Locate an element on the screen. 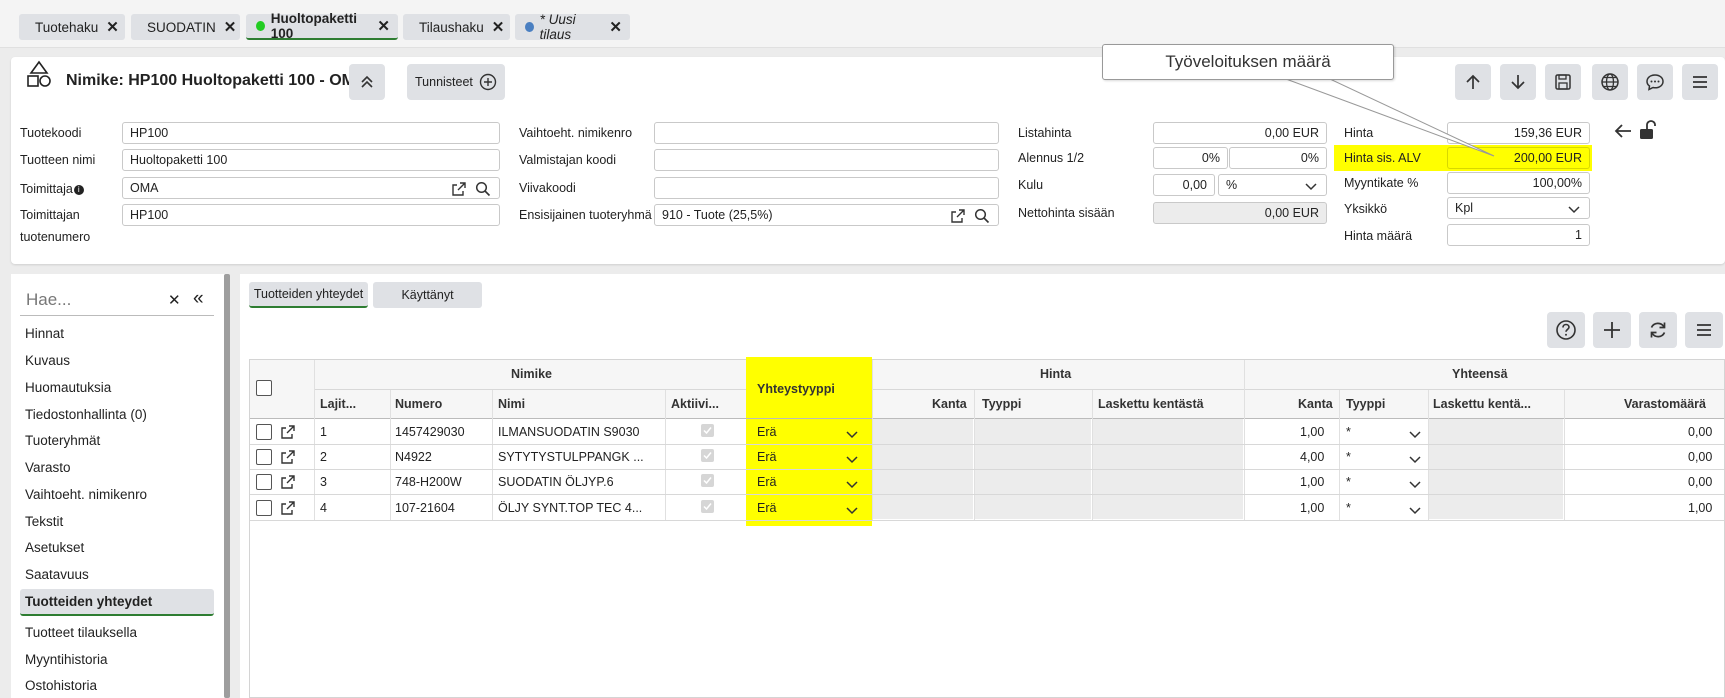  sidebar-item-vaihtoeht-nimikenro: Vaihtoeht. nimikenro is located at coordinates (86, 494).